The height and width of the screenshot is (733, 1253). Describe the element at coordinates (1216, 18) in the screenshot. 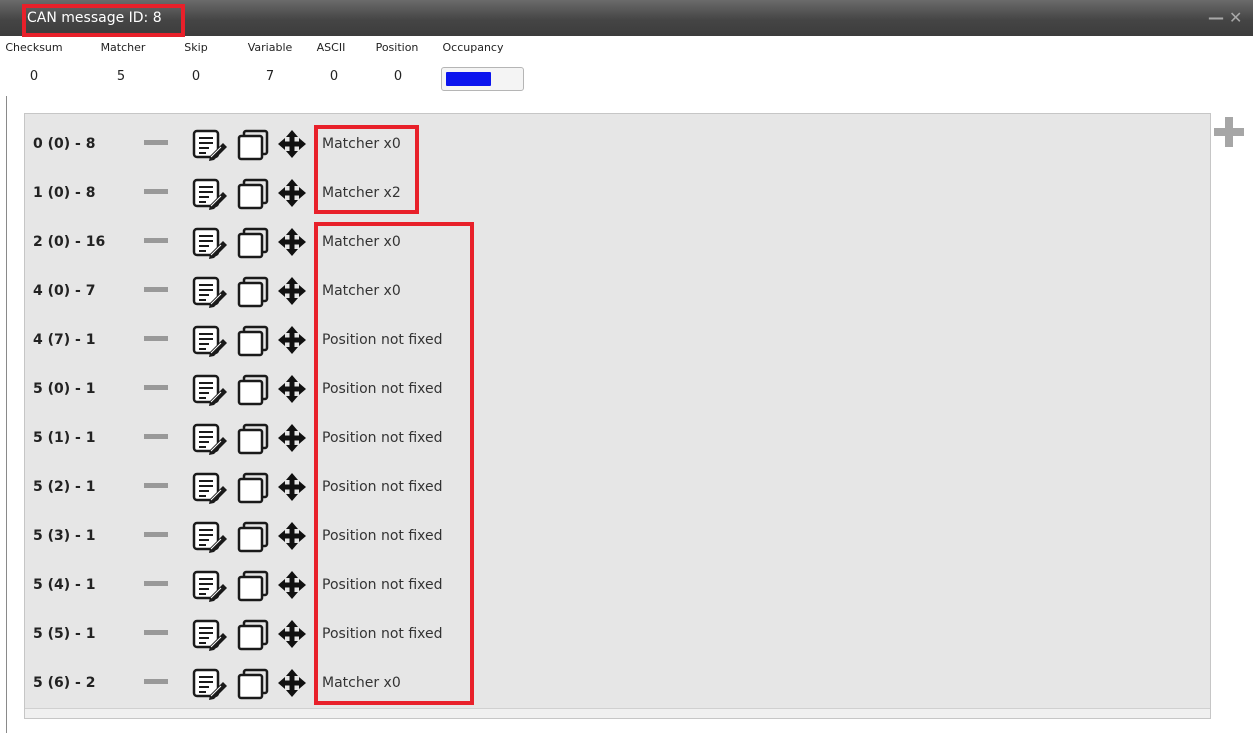

I see `minimize-icon: —` at that location.